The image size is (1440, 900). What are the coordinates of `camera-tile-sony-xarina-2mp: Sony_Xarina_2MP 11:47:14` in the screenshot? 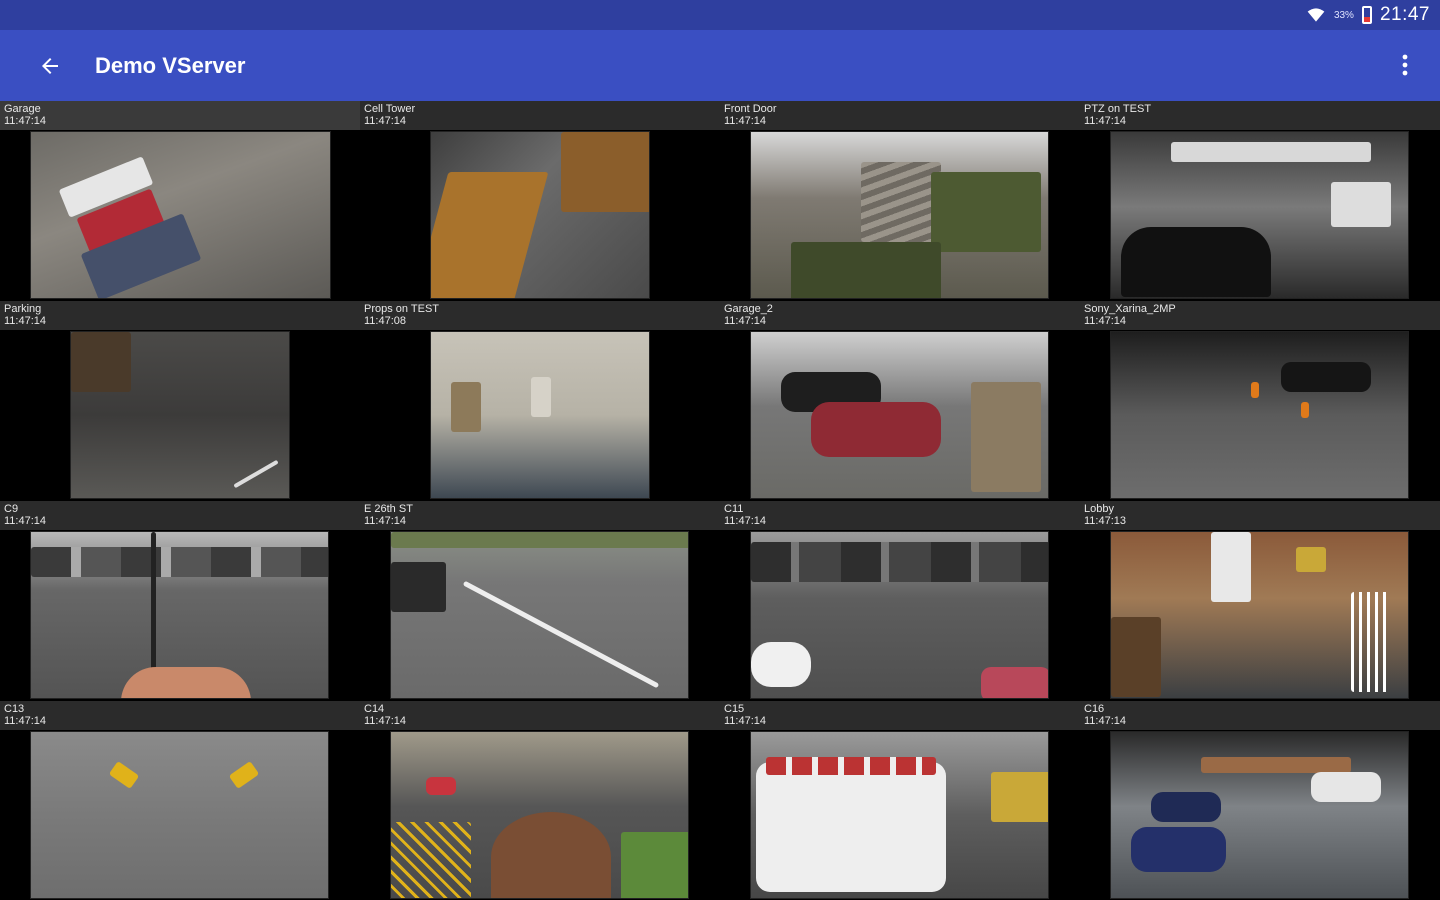 It's located at (1260, 401).